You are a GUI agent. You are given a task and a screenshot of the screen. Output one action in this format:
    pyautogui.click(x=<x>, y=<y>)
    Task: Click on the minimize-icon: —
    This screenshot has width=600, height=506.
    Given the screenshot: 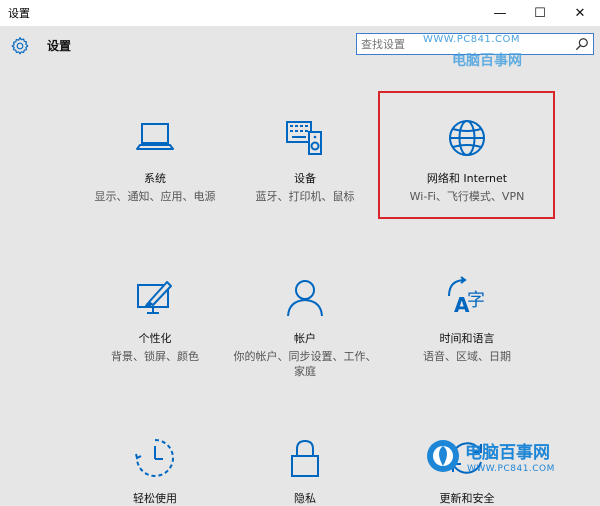 What is the action you would take?
    pyautogui.click(x=500, y=13)
    